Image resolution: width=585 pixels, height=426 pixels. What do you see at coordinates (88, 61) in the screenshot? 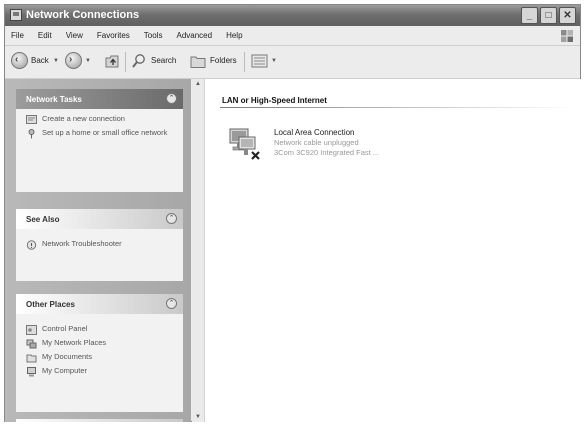
I see `forward-dropdown-icon: ▼` at bounding box center [88, 61].